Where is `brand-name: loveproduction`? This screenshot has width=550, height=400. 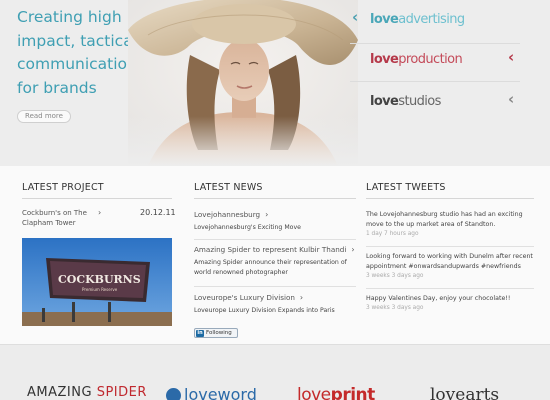 brand-name: loveproduction is located at coordinates (416, 59).